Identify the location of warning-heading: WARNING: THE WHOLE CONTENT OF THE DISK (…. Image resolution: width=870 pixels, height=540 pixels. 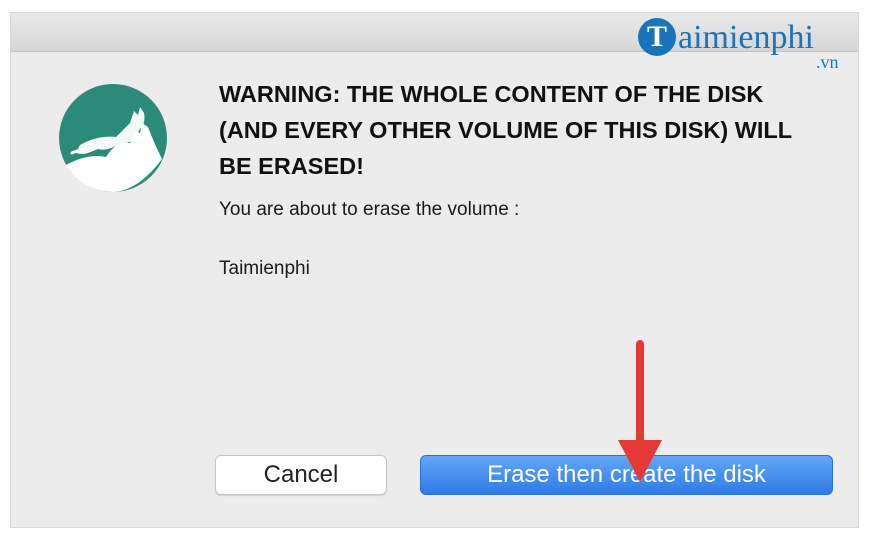
(505, 130).